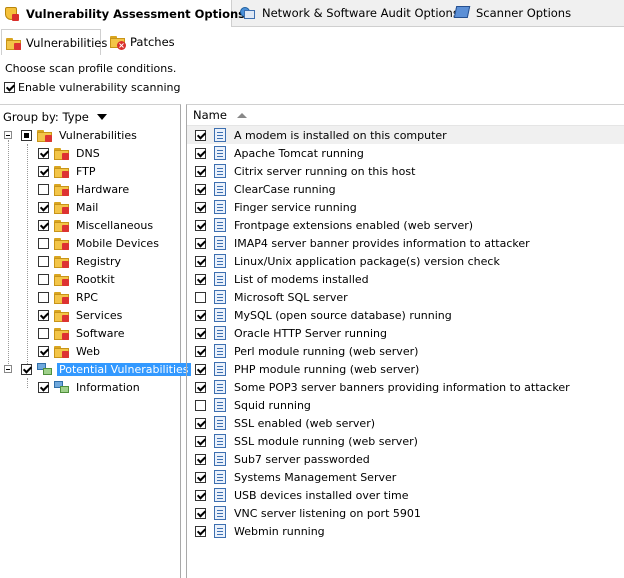 The height and width of the screenshot is (578, 624). What do you see at coordinates (152, 42) in the screenshot?
I see `subtab-label: Patches` at bounding box center [152, 42].